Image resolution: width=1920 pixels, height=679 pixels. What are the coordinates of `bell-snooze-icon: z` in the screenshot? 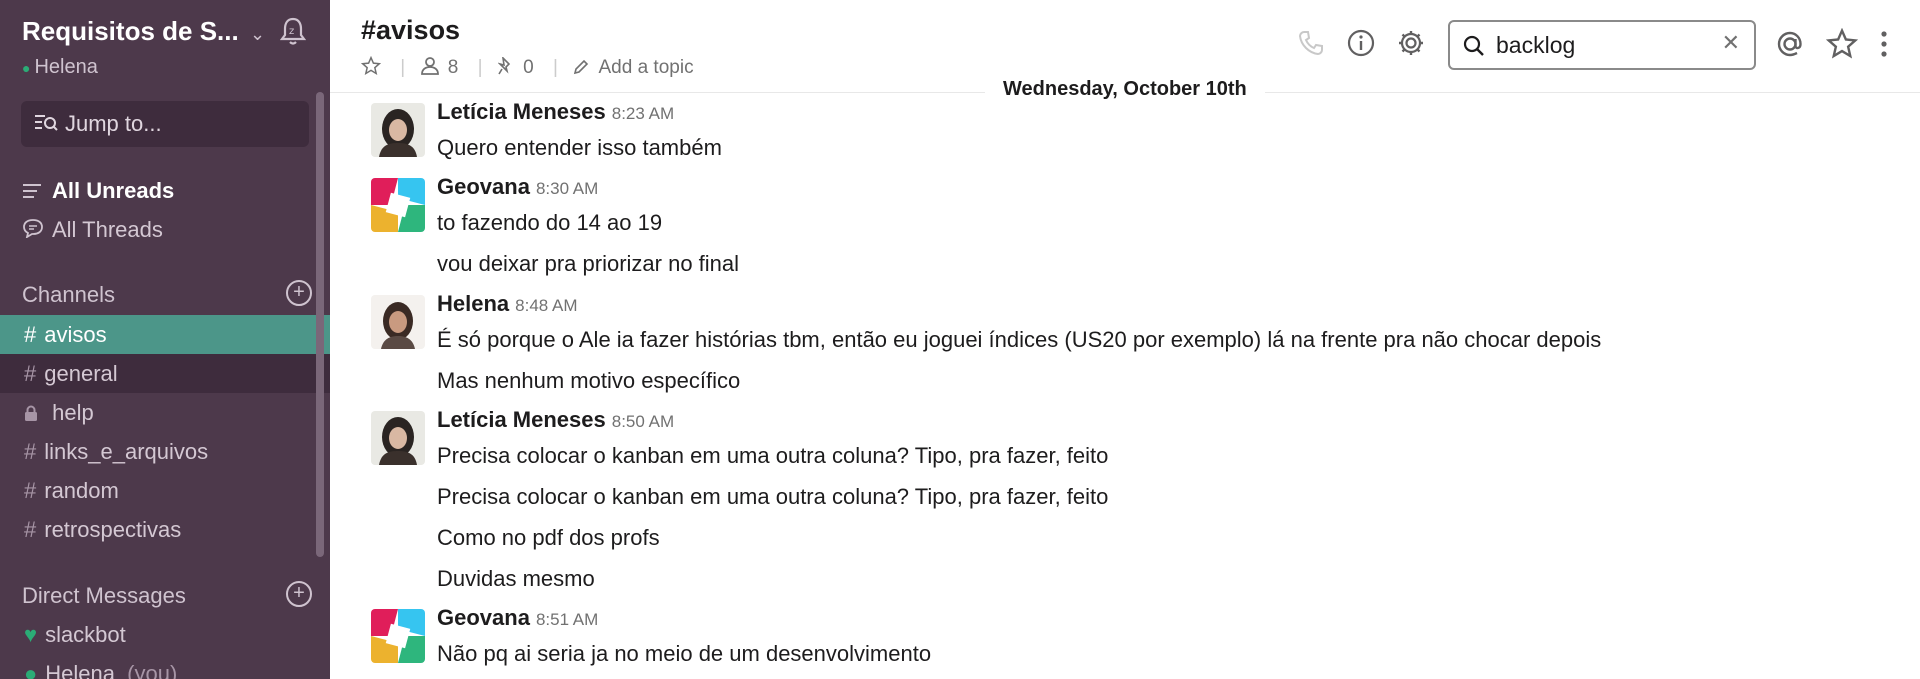 It's located at (293, 33).